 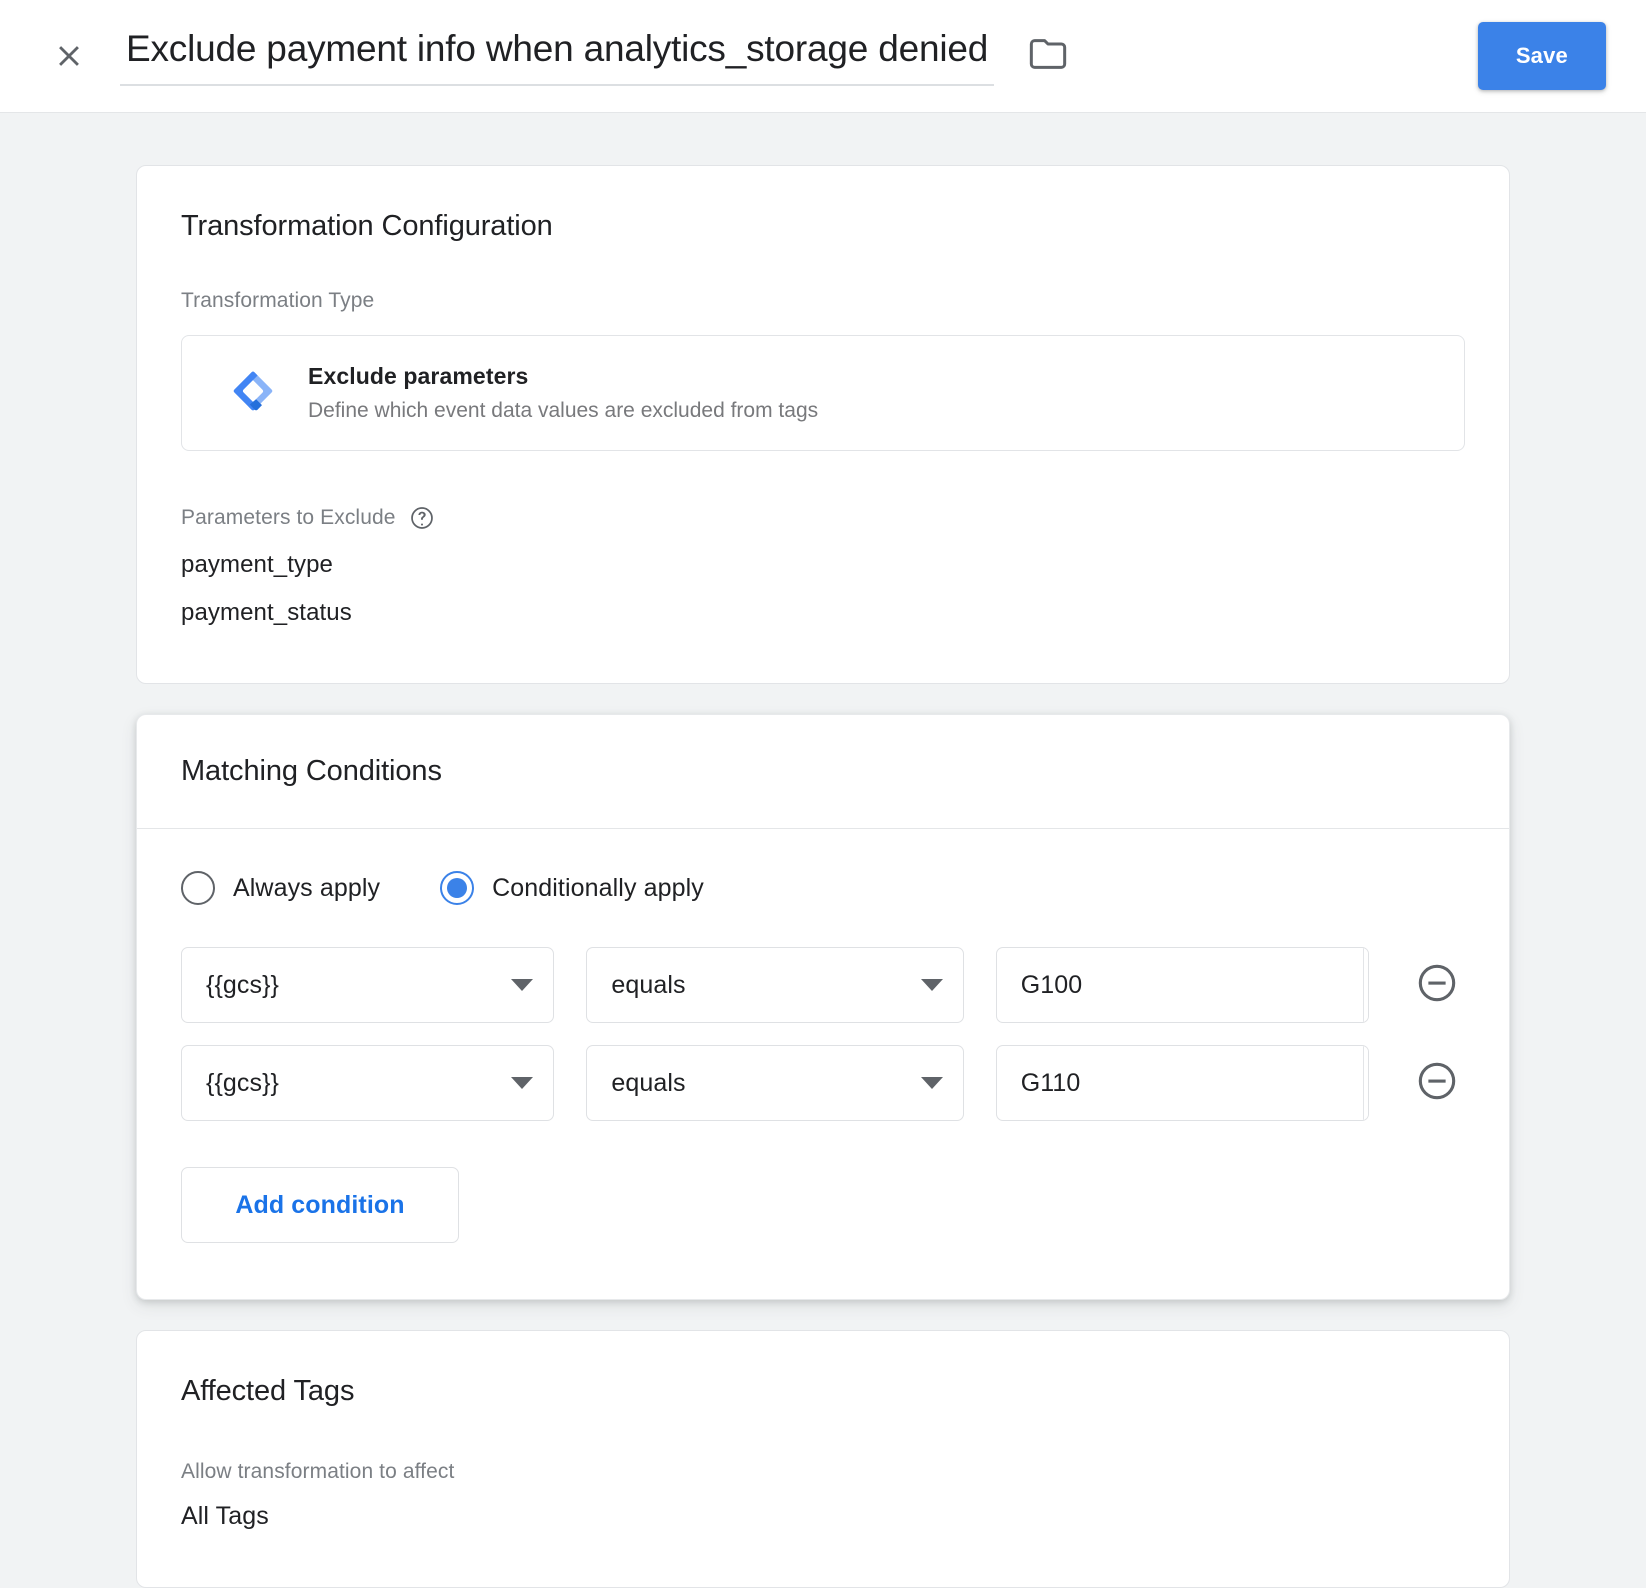 What do you see at coordinates (418, 375) in the screenshot?
I see `transformation-type-name: Exclude parameters` at bounding box center [418, 375].